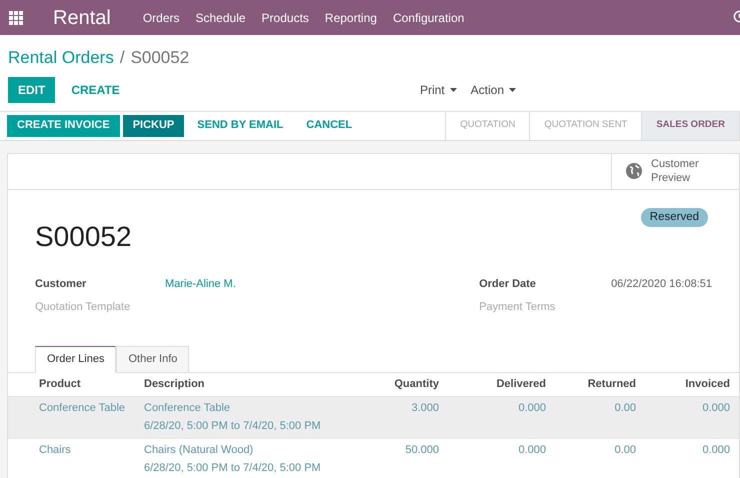  Describe the element at coordinates (153, 125) in the screenshot. I see `workflow-button: PICKUP` at that location.